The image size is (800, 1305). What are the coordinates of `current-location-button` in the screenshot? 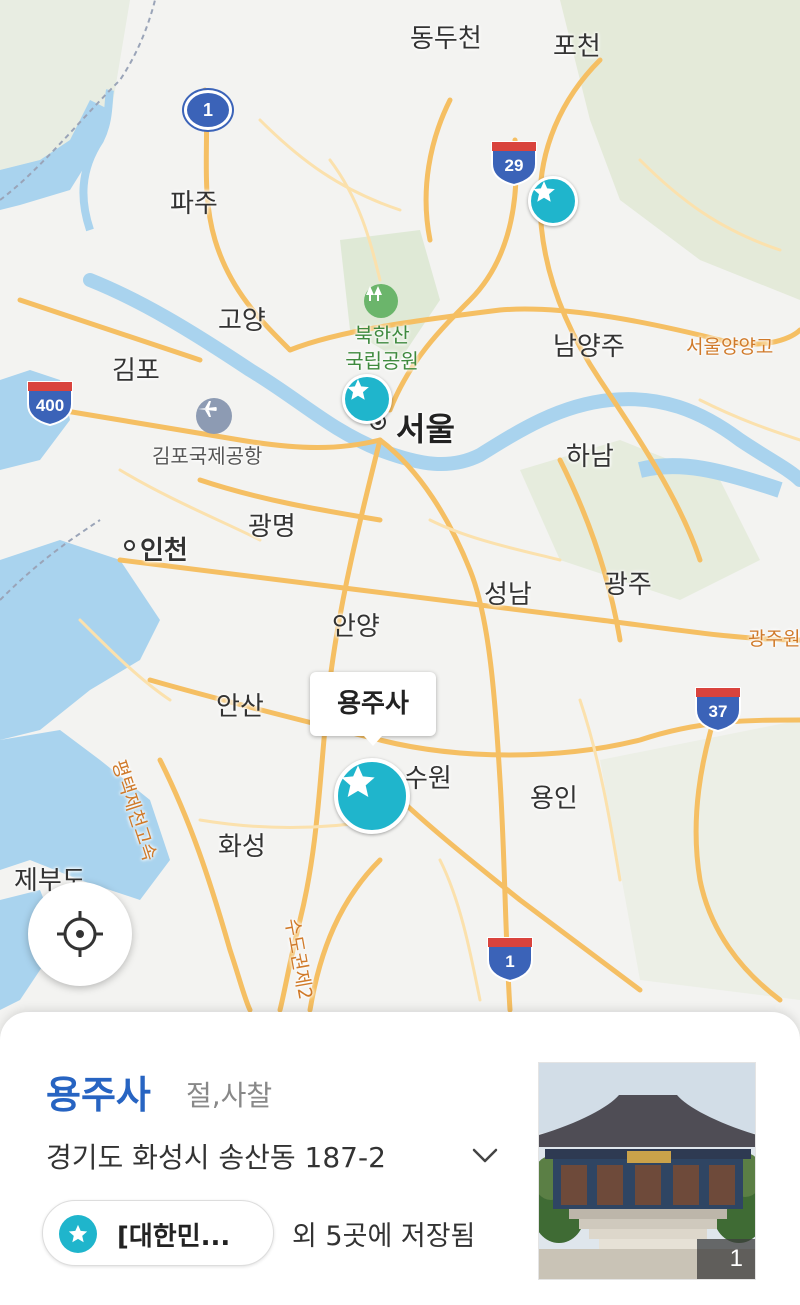 It's located at (80, 934).